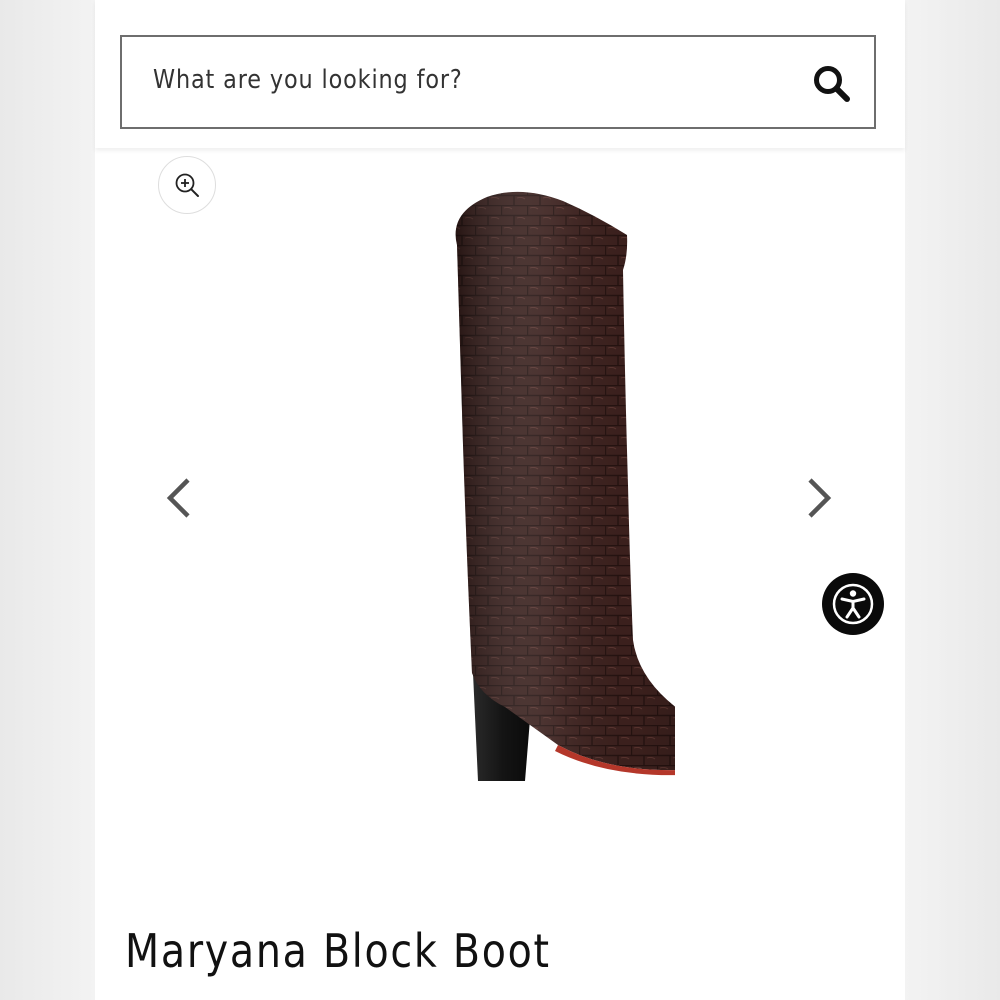 The height and width of the screenshot is (1000, 1000). Describe the element at coordinates (498, 82) in the screenshot. I see `search-input: What are you looking for?` at that location.